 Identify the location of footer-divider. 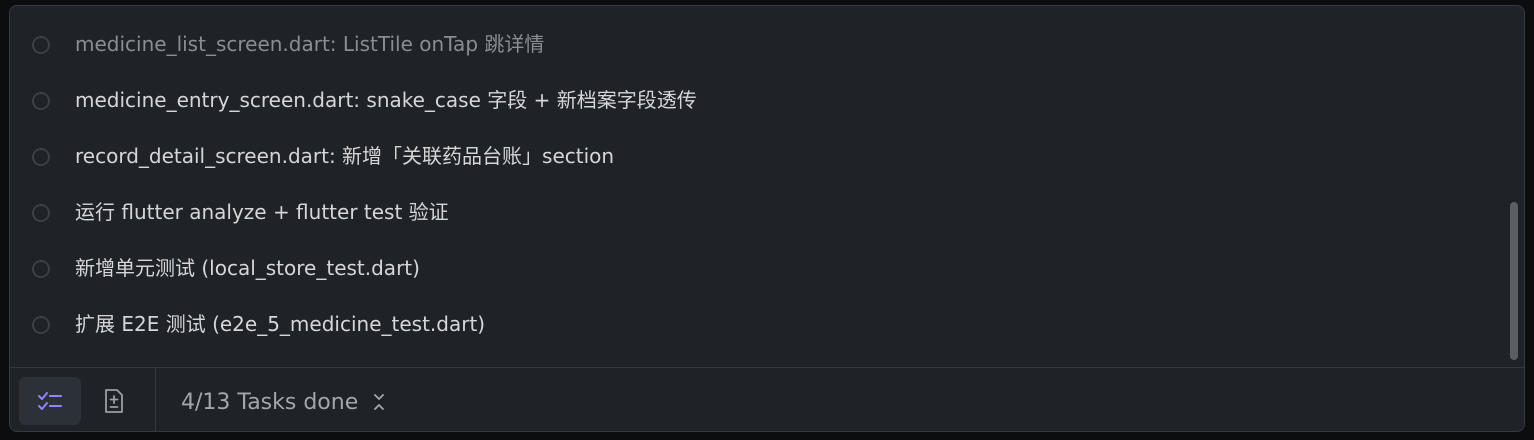
(155, 399).